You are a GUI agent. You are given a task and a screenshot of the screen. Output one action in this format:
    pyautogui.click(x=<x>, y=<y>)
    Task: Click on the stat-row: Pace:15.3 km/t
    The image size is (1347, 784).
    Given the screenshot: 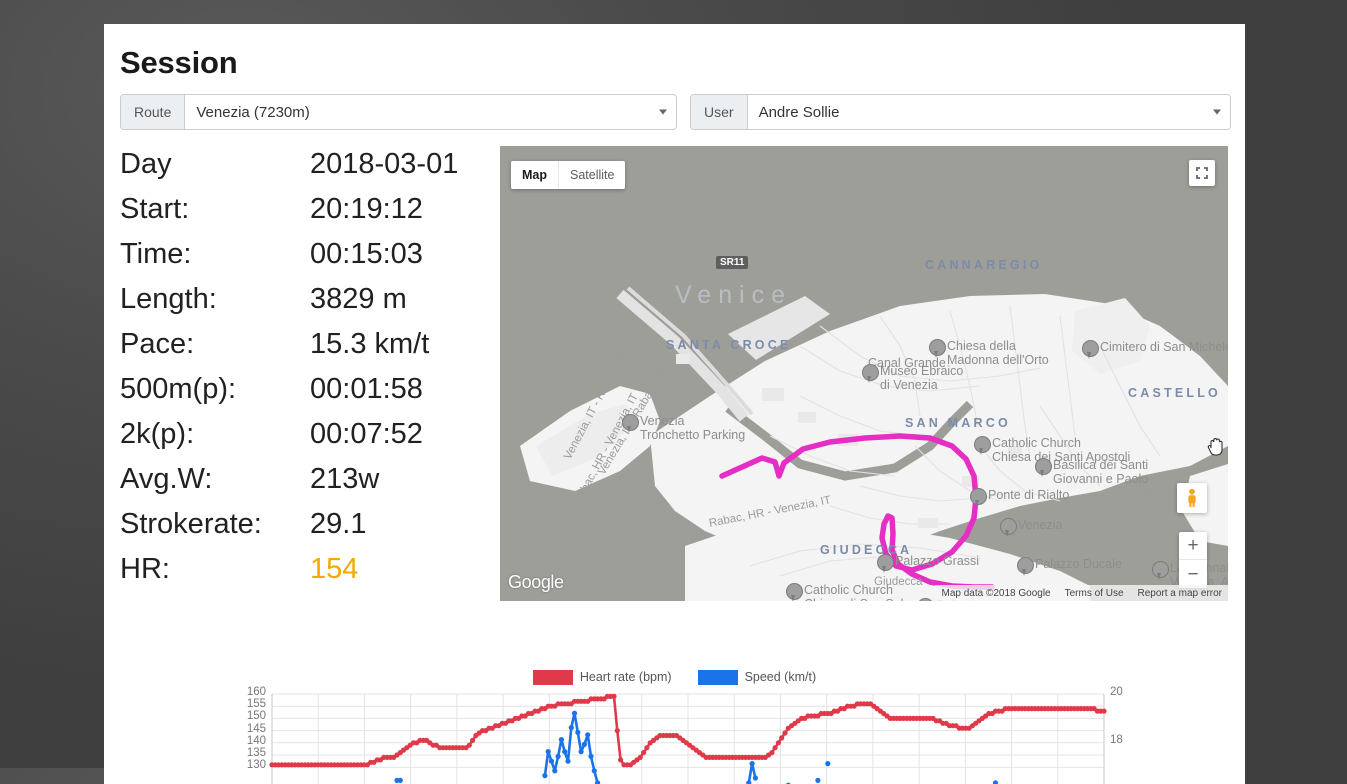 What is the action you would take?
    pyautogui.click(x=320, y=350)
    